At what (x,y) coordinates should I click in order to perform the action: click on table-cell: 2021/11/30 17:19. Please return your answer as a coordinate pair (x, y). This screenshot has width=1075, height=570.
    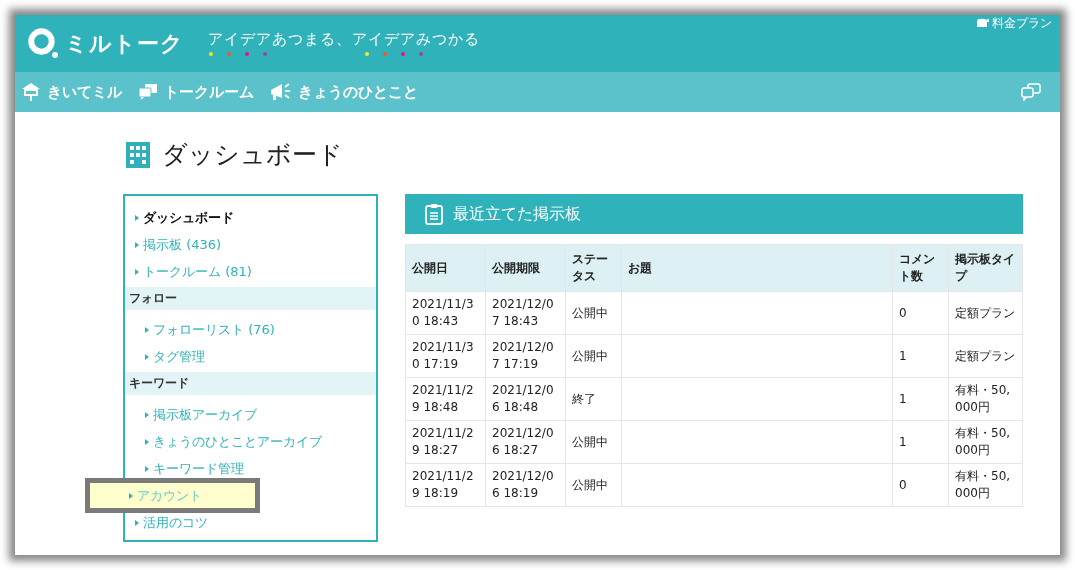
    Looking at the image, I should click on (445, 356).